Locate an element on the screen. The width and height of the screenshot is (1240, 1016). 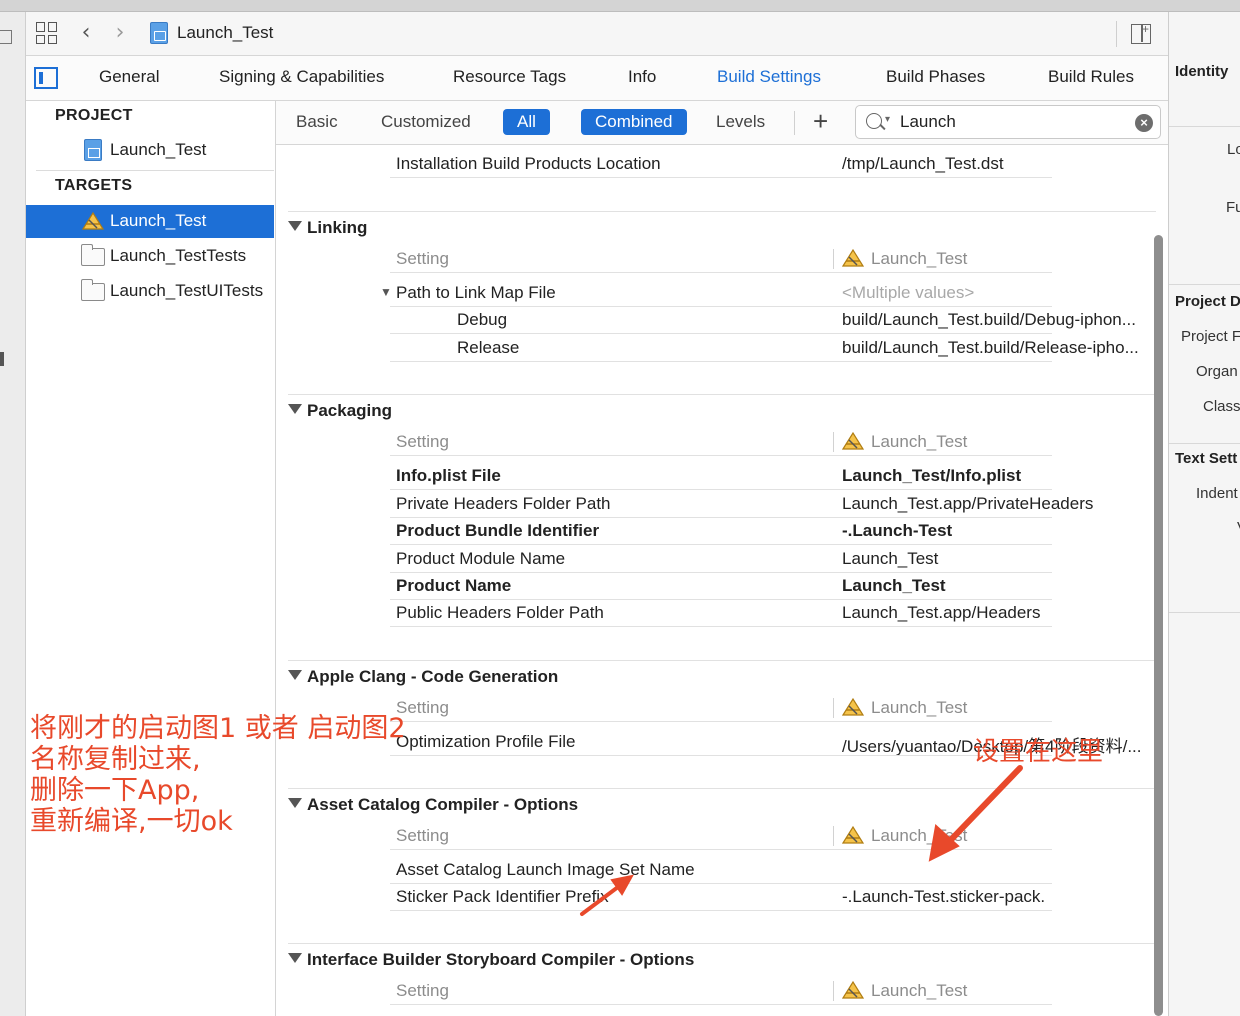
breadcrumb-title: Launch_Test is located at coordinates (225, 33).